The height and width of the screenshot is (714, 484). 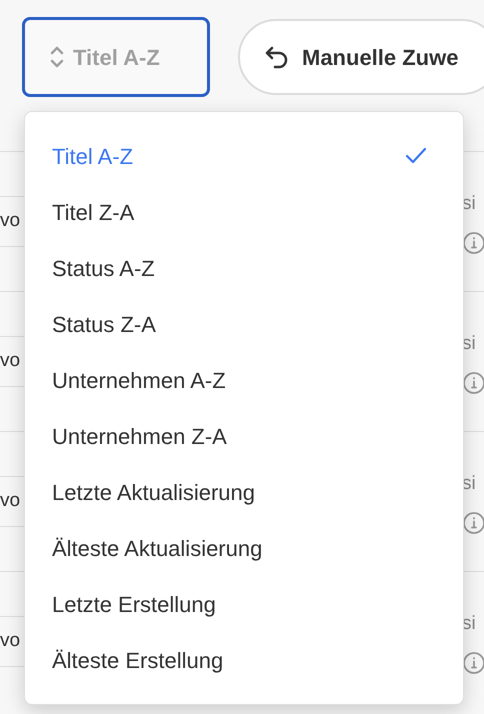 I want to click on sort-option: Unternehmen Z-A, so click(x=244, y=436).